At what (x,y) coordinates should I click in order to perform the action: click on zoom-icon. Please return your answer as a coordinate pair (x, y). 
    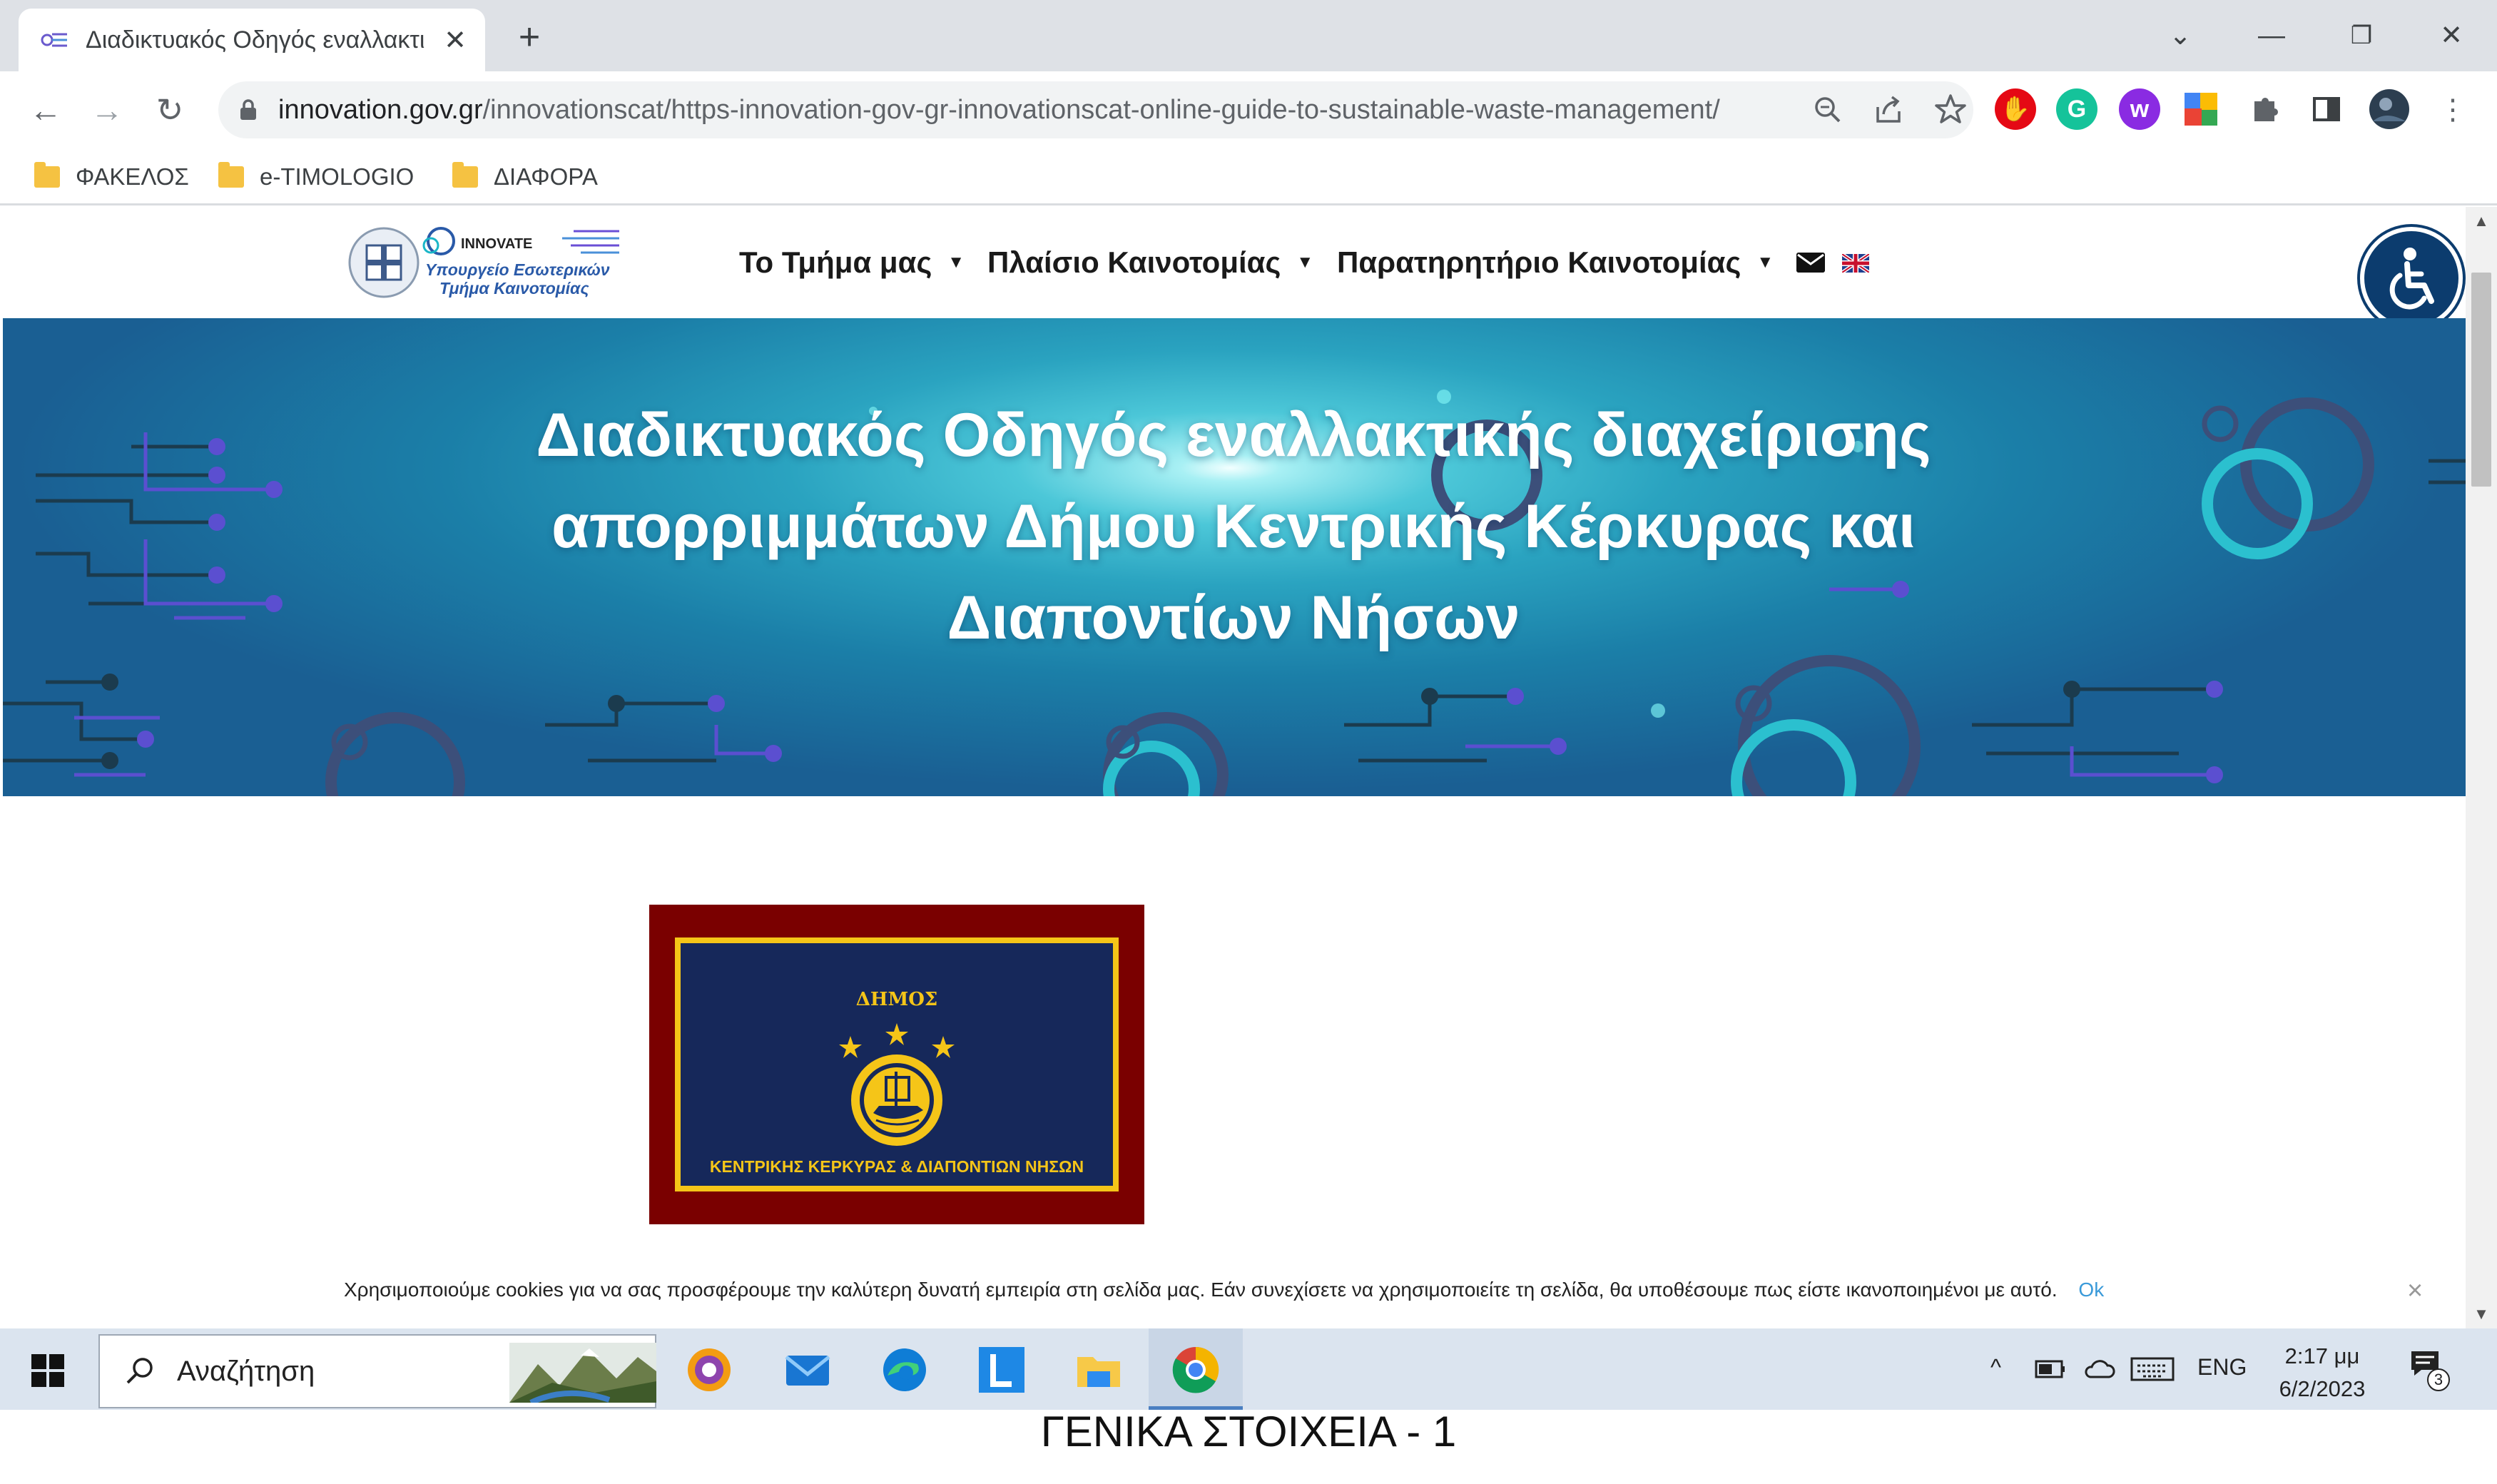
    Looking at the image, I should click on (1828, 110).